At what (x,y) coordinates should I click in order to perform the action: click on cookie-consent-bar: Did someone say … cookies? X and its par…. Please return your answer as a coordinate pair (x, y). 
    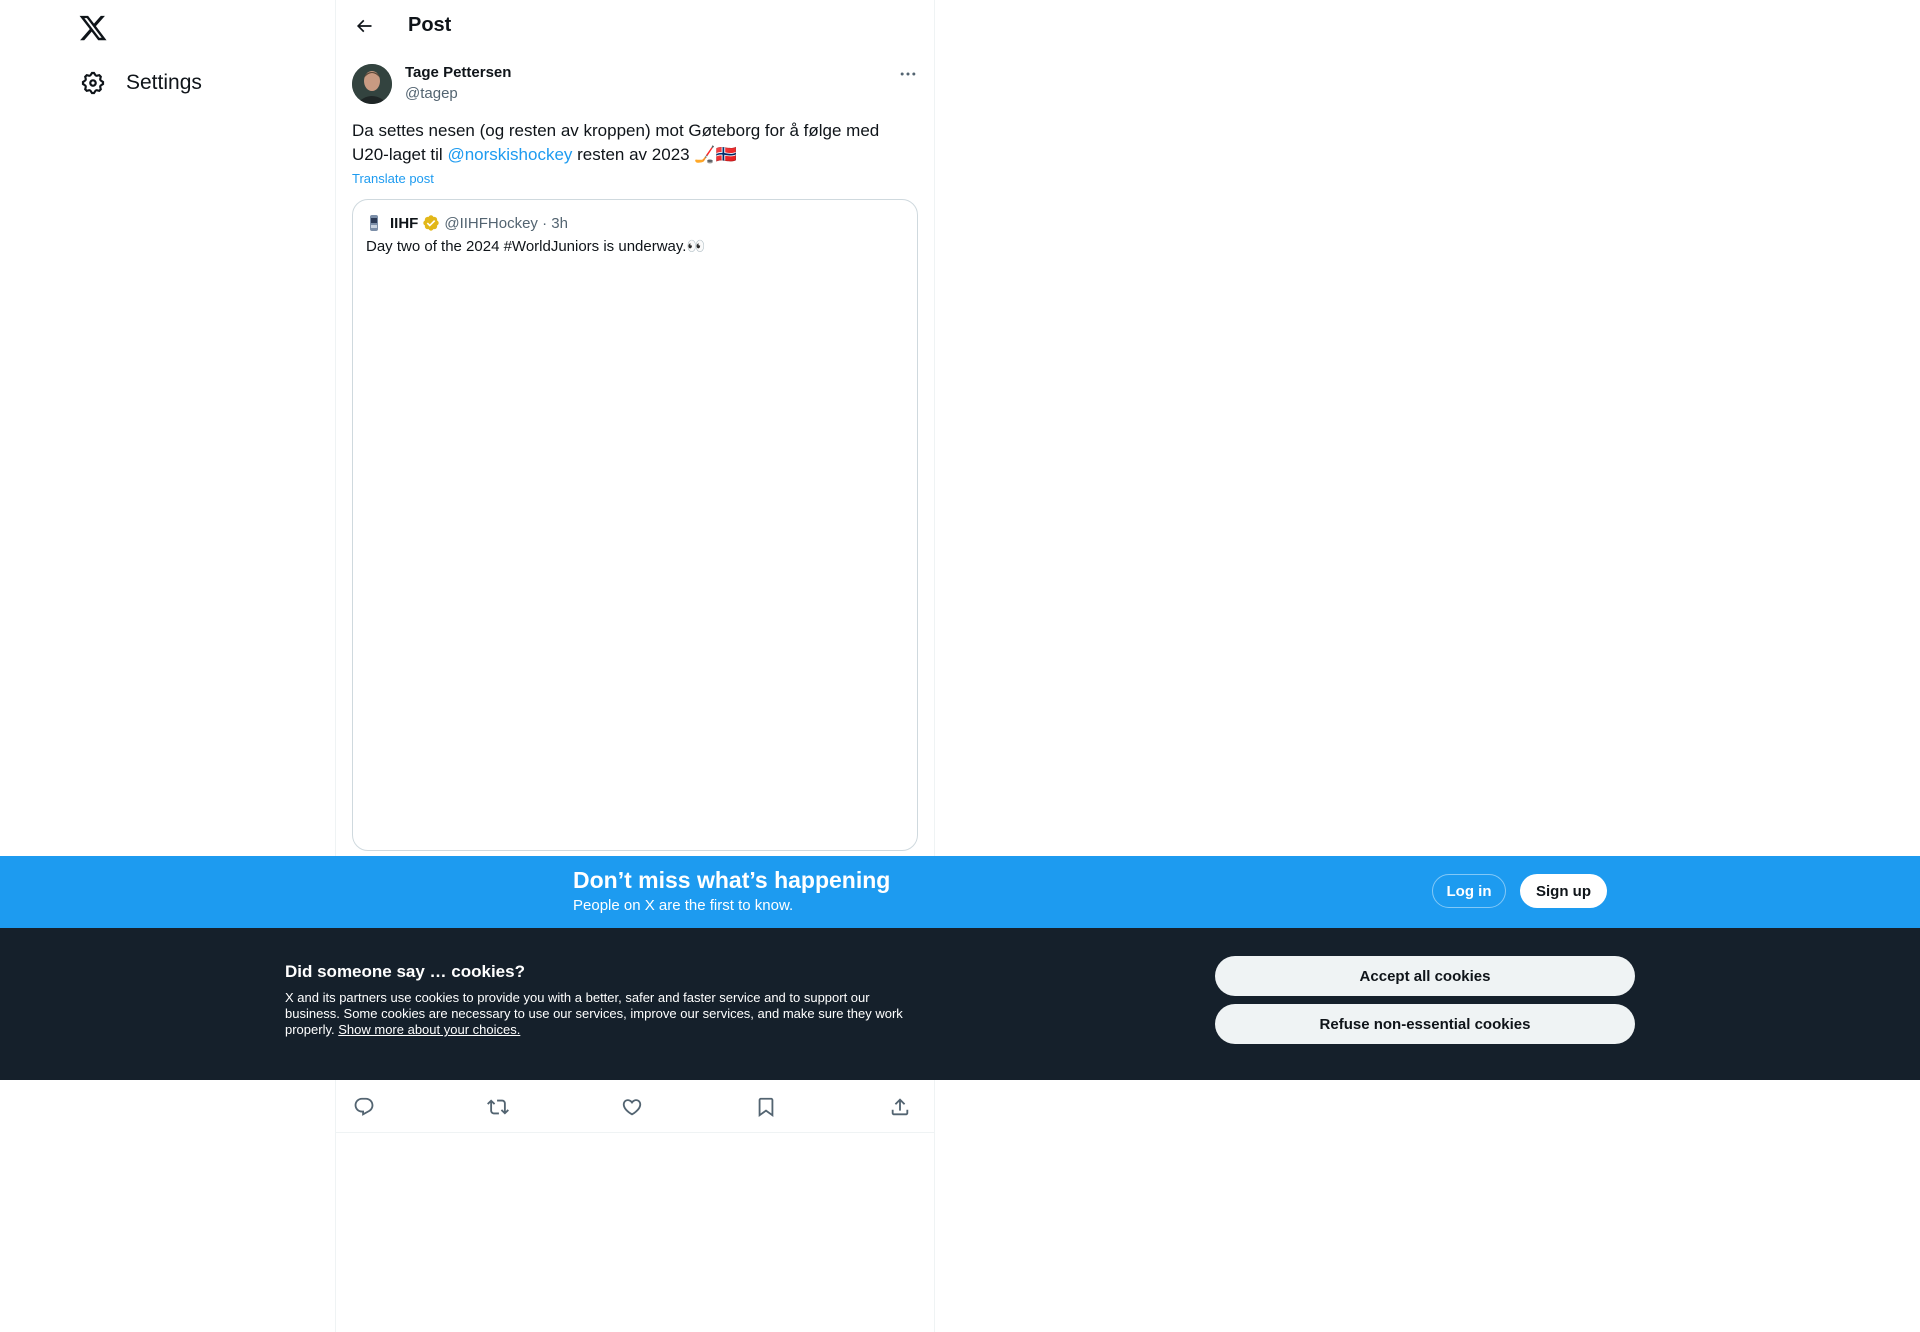
    Looking at the image, I should click on (960, 1004).